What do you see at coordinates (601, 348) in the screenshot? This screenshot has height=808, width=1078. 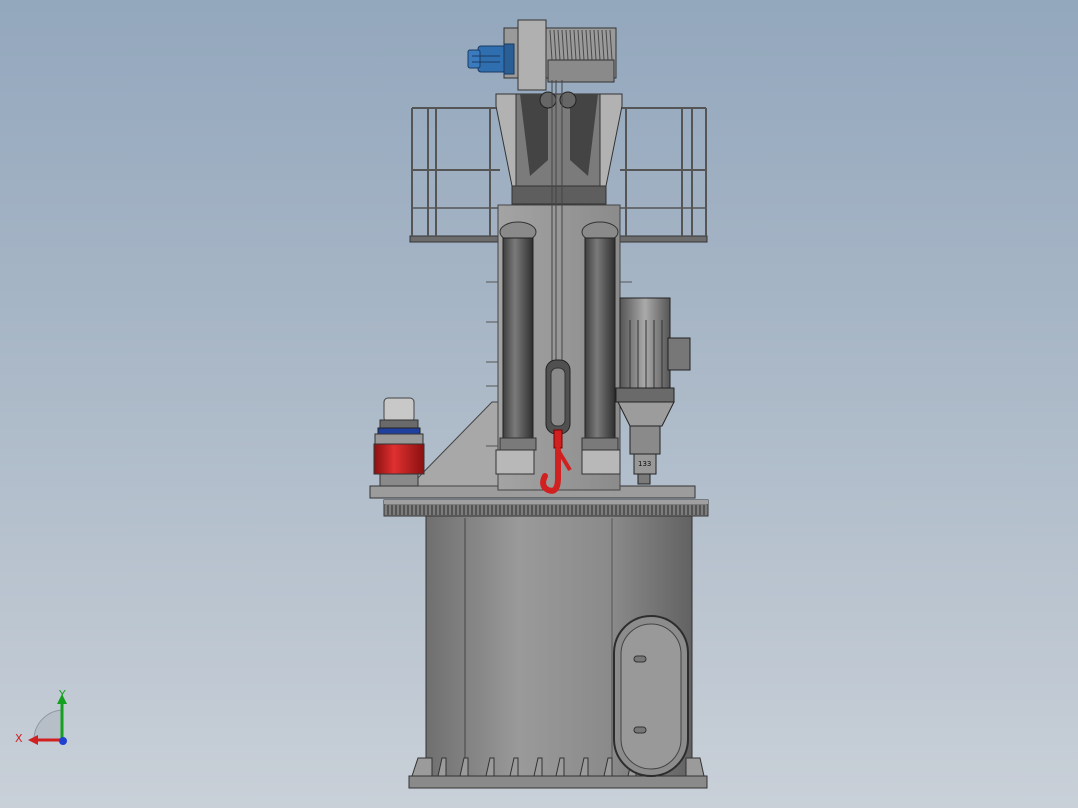 I see `hydraulic-cylinder-right` at bounding box center [601, 348].